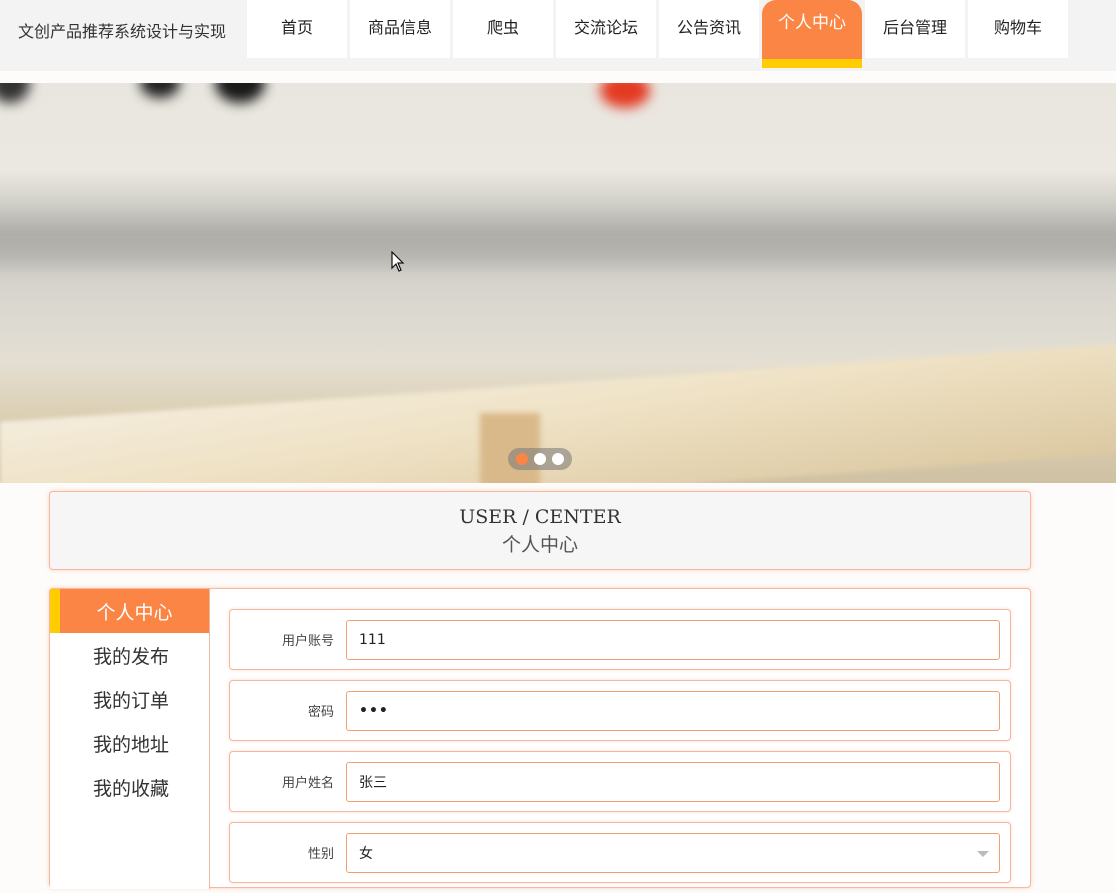 This screenshot has width=1116, height=893. Describe the element at coordinates (122, 31) in the screenshot. I see `site-title: 文创产品推荐系统设计与实现` at that location.